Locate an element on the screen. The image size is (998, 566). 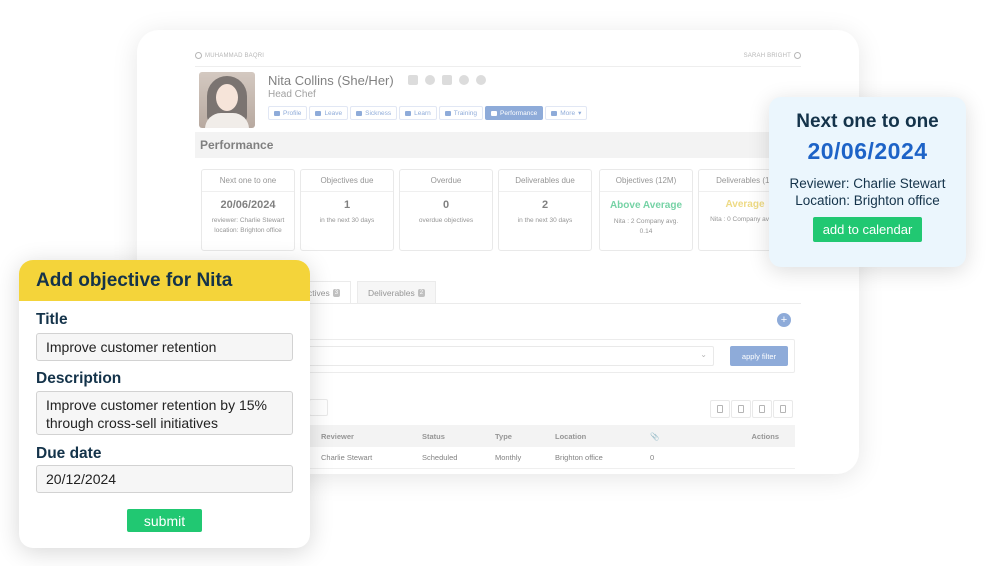
avatar is located at coordinates (227, 100).